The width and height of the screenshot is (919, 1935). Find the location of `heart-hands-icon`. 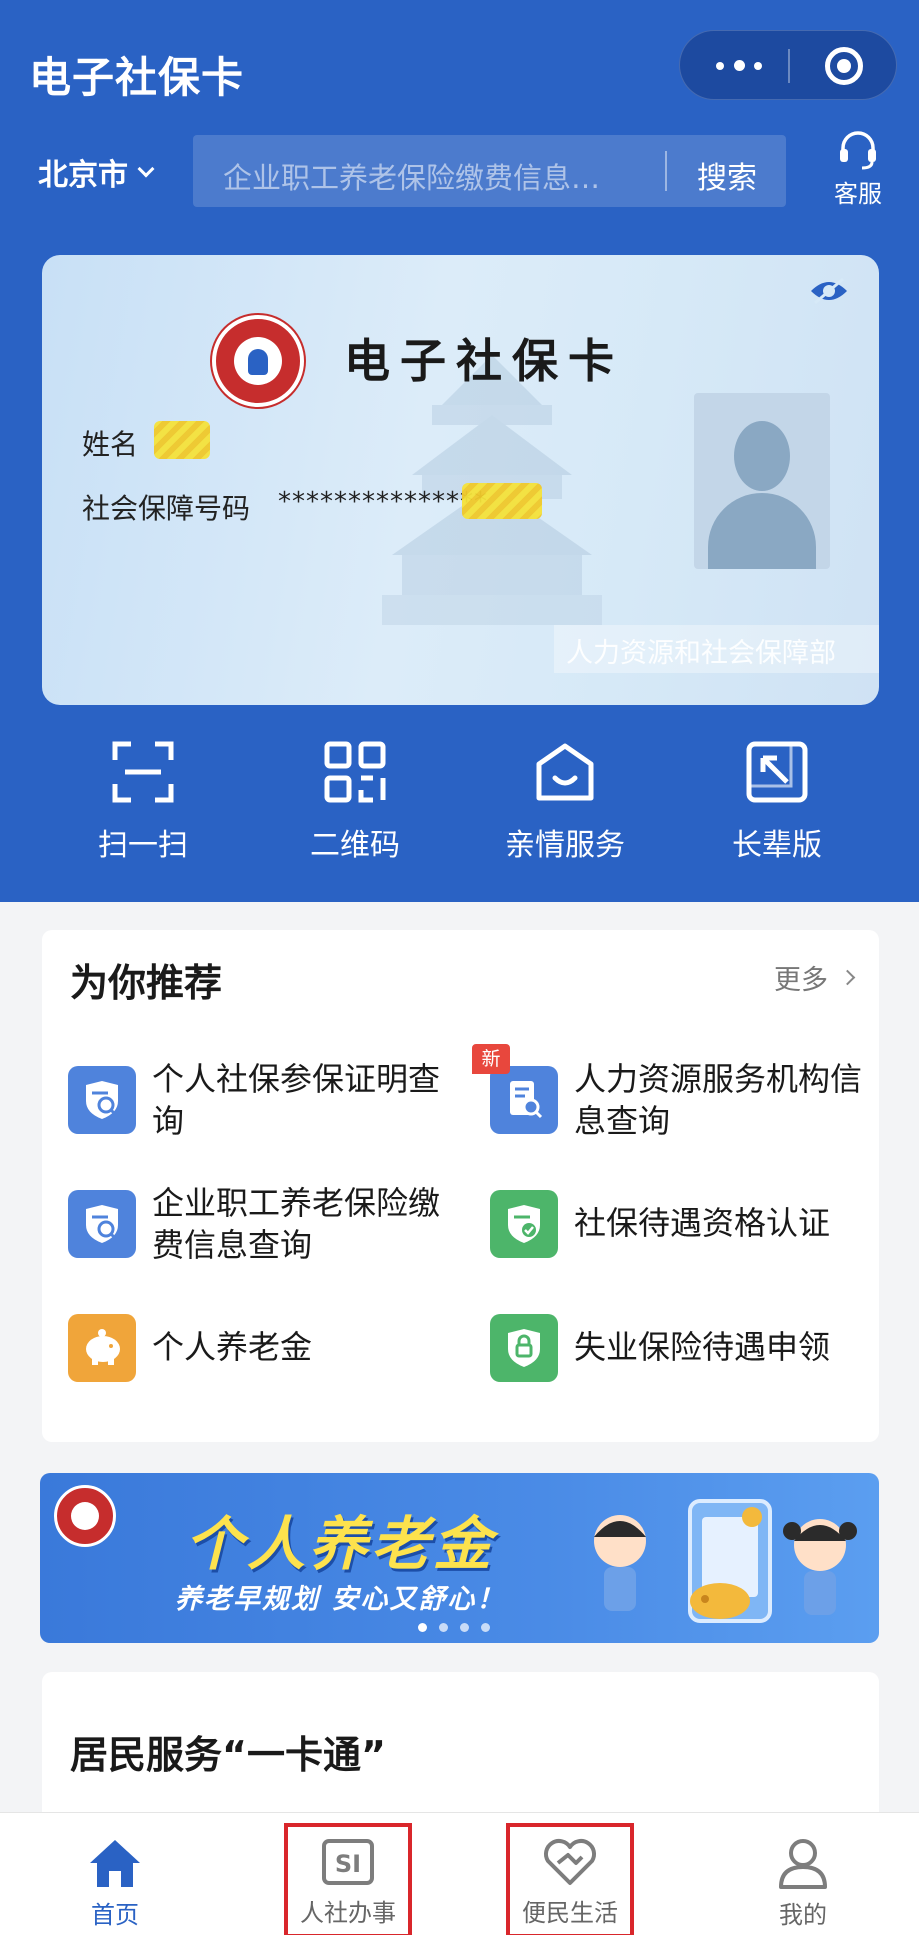

heart-hands-icon is located at coordinates (570, 1862).